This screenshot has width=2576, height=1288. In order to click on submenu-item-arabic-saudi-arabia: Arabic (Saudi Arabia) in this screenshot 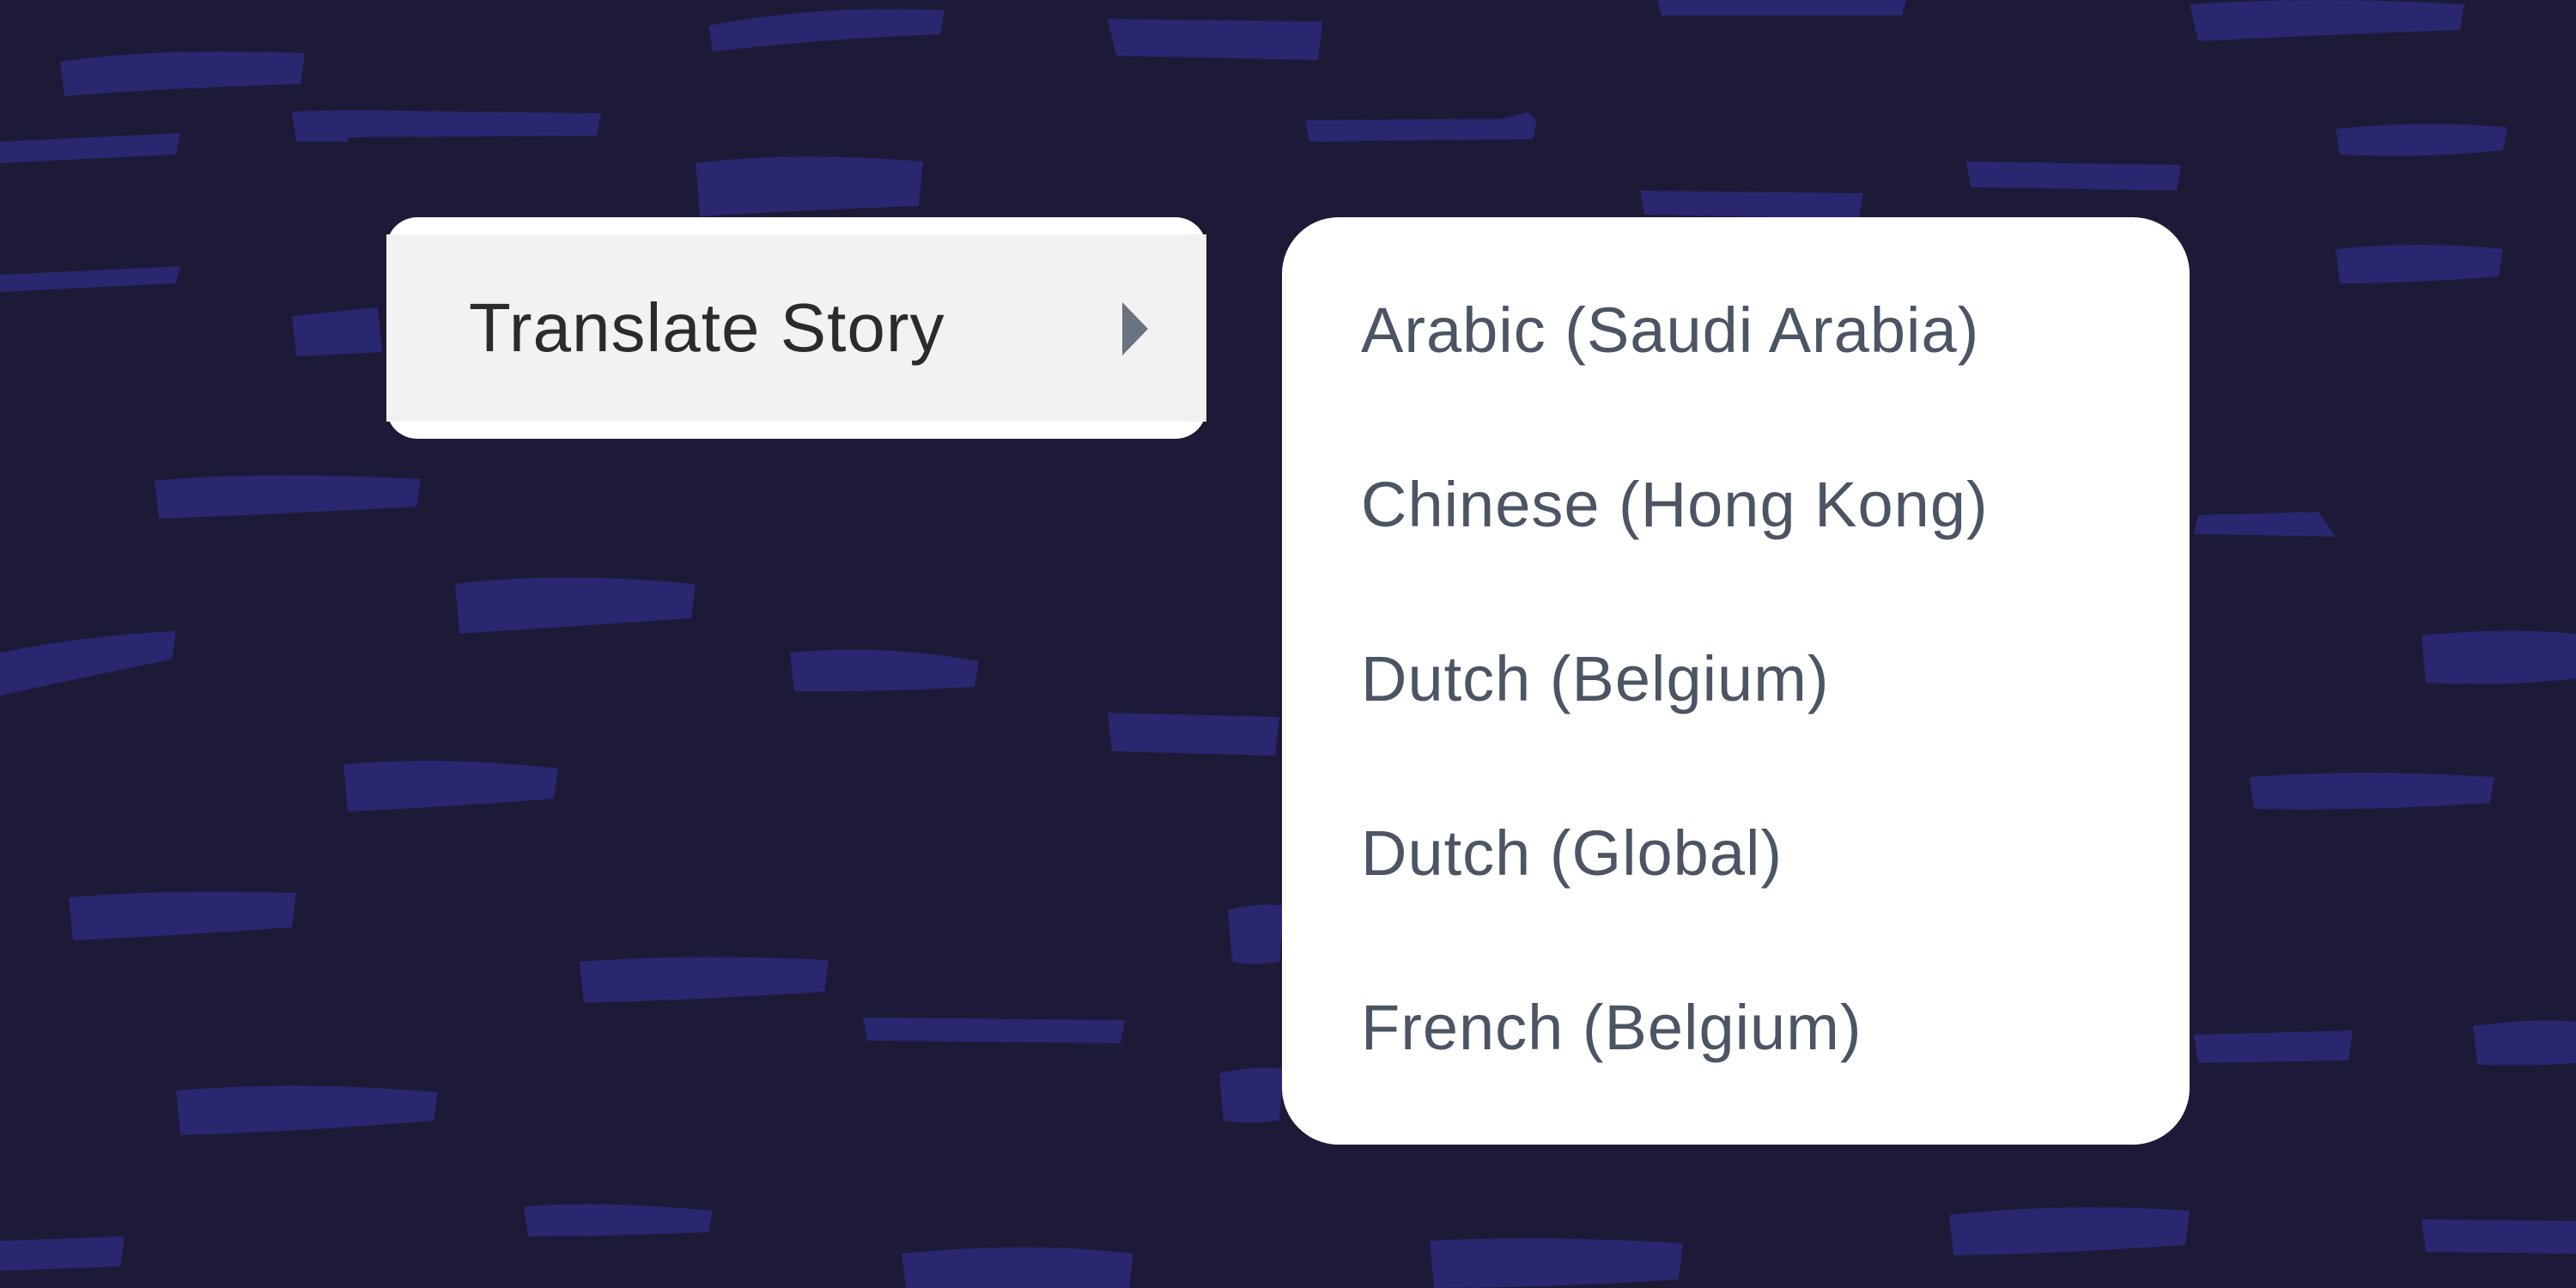, I will do `click(1736, 330)`.